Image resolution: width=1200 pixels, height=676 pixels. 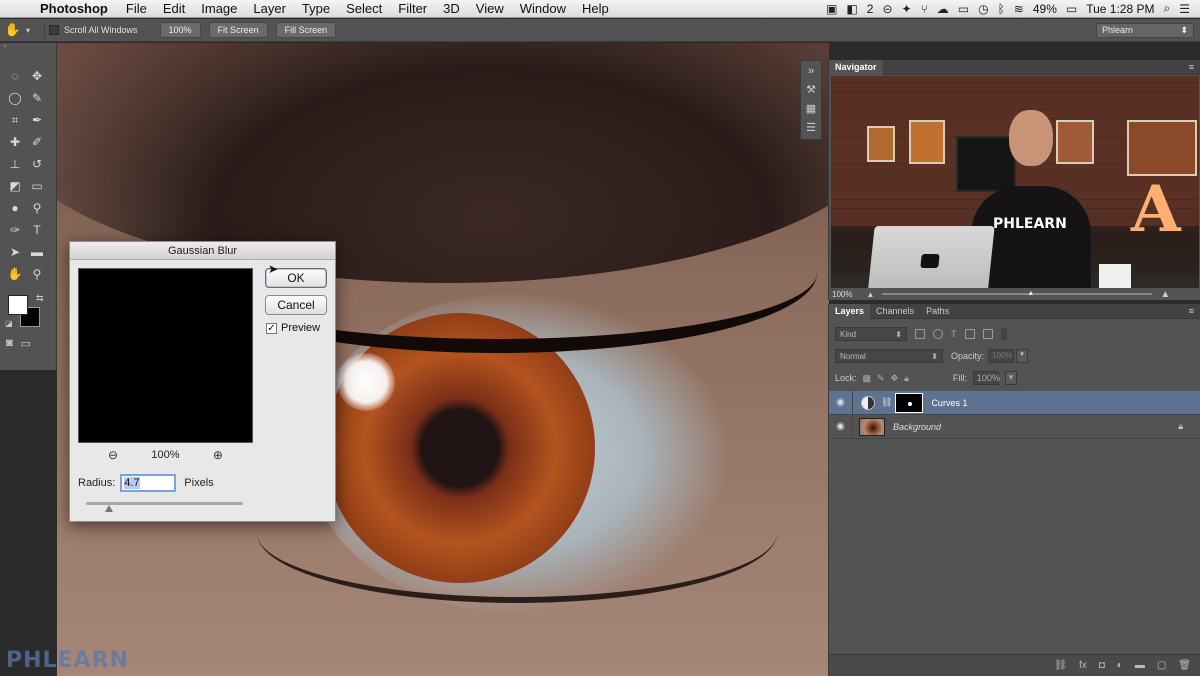 What do you see at coordinates (895, 378) in the screenshot?
I see `lock-position-icon: ✥` at bounding box center [895, 378].